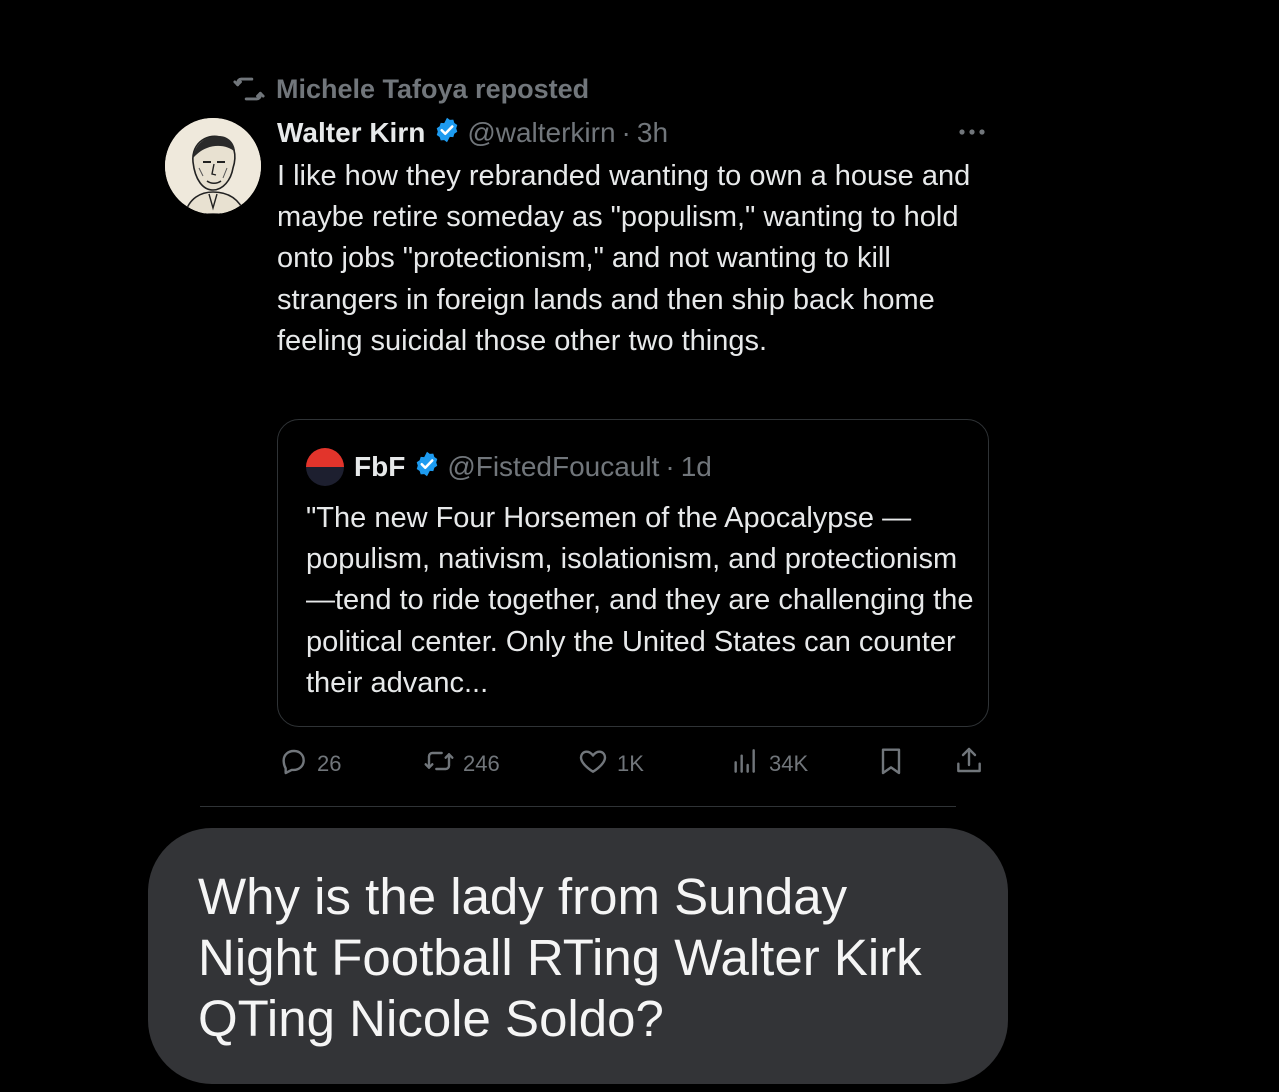 This screenshot has height=1092, width=1279. What do you see at coordinates (768, 764) in the screenshot?
I see `views-button: 34K` at bounding box center [768, 764].